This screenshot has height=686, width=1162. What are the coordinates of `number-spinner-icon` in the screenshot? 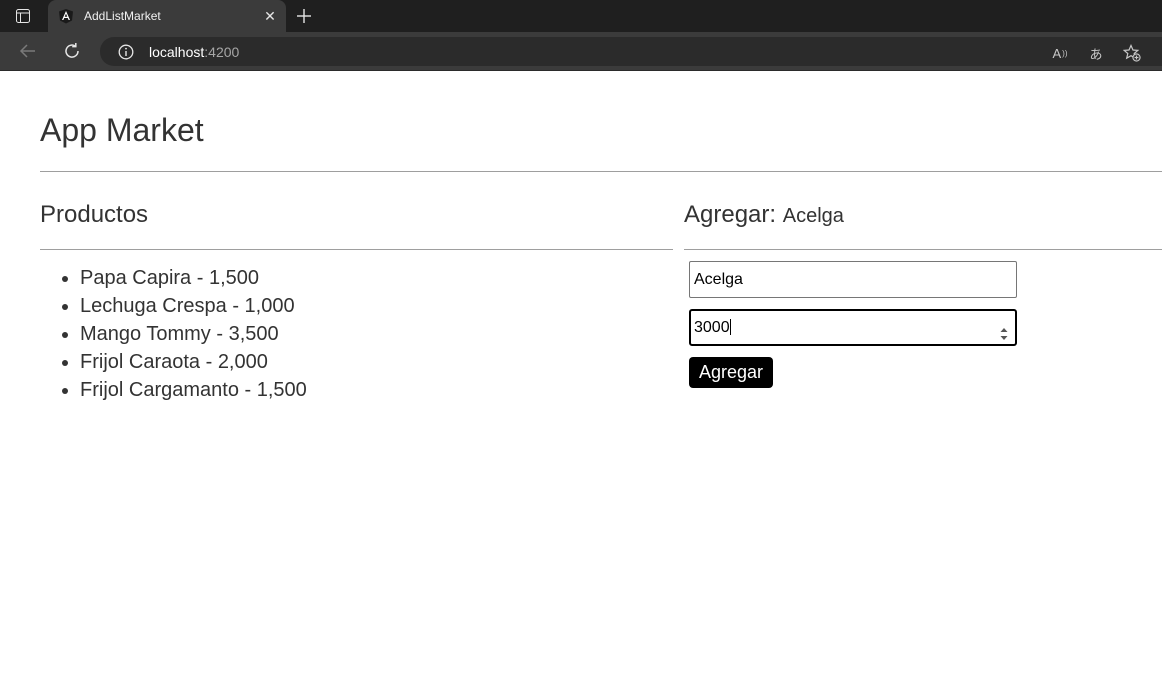 It's located at (1004, 330).